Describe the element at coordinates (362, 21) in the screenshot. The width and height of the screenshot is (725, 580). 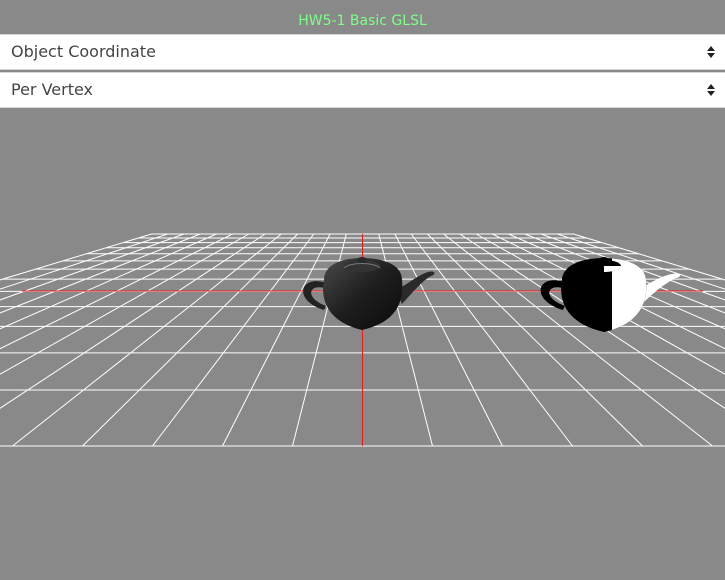
I see `page-title: HW5-1 Basic GLSL` at that location.